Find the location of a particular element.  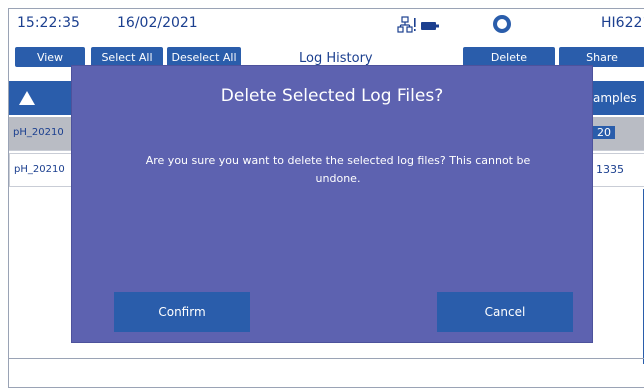

battery-icon is located at coordinates (430, 26).